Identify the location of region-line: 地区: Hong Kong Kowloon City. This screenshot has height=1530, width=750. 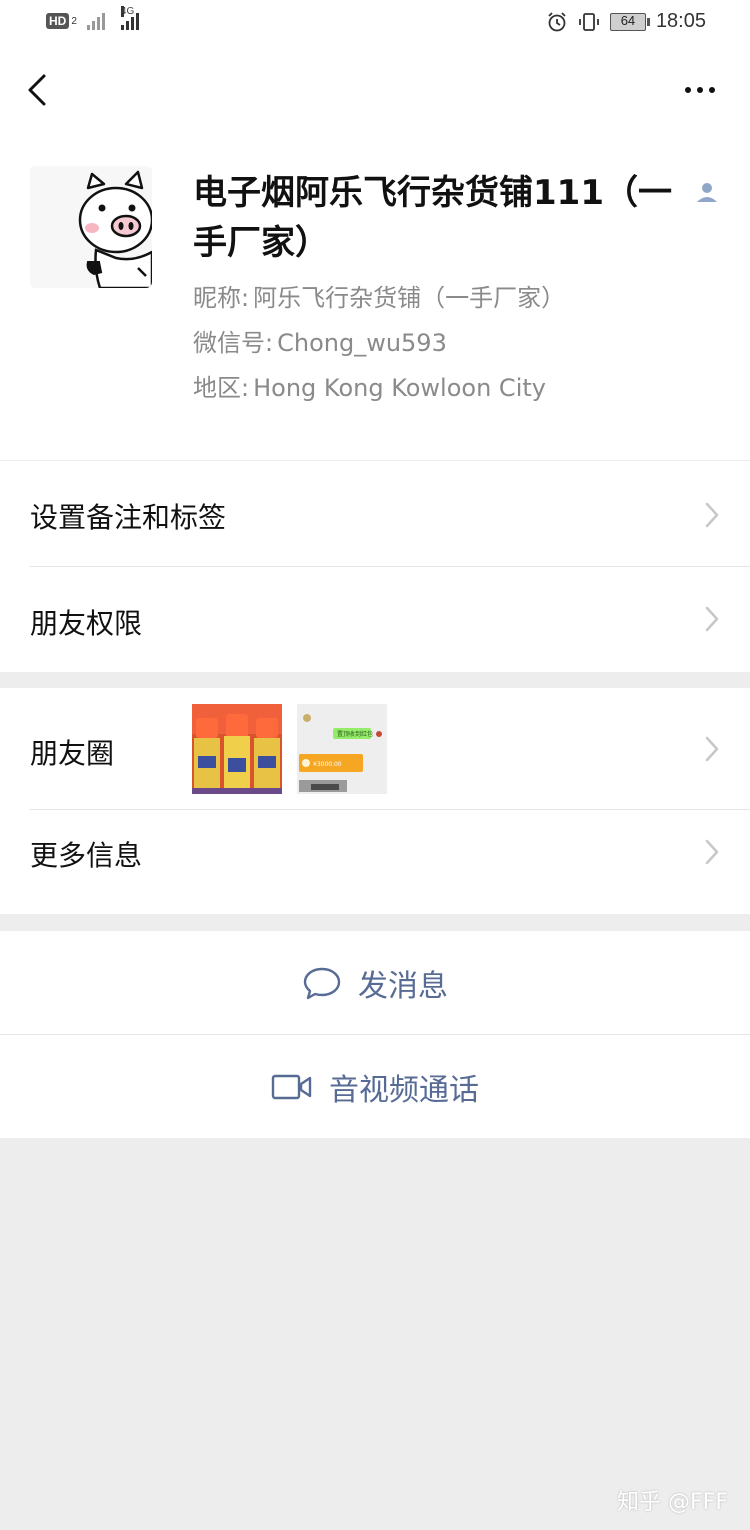
(369, 385).